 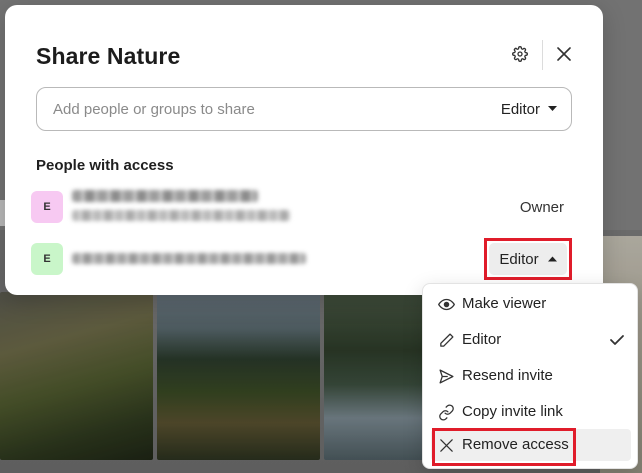 What do you see at coordinates (552, 259) in the screenshot?
I see `caret-up-icon` at bounding box center [552, 259].